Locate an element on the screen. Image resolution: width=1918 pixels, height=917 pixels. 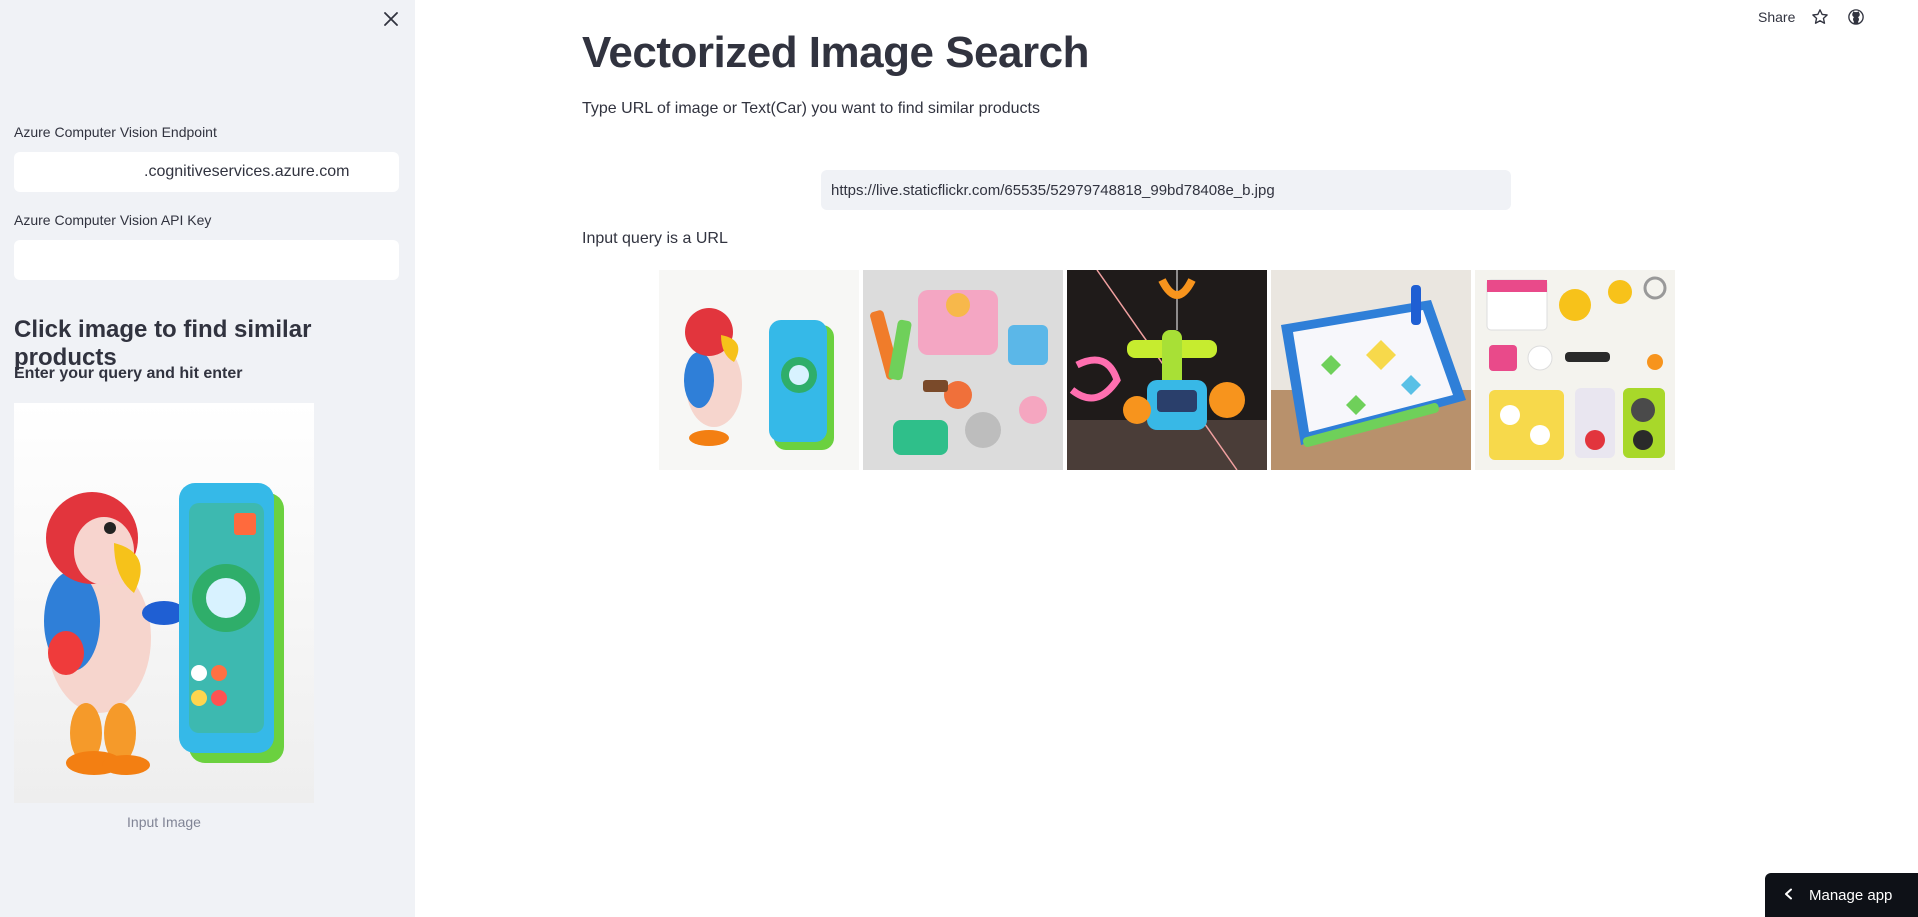
api-key-input is located at coordinates (206, 260).